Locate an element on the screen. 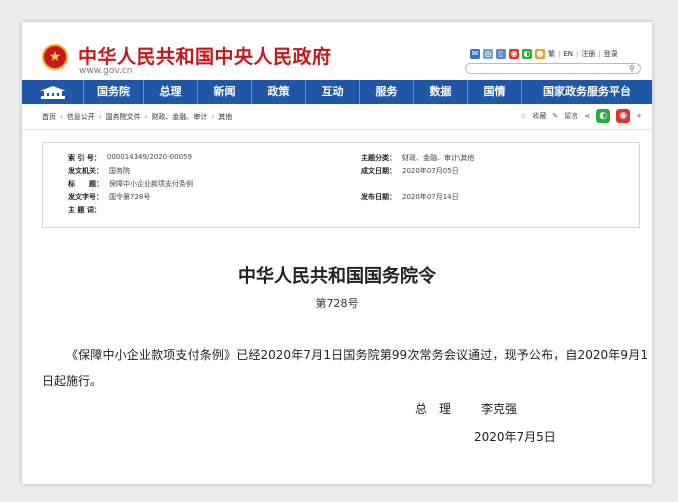 The image size is (678, 502). crumb-council-docs: 国务院文件 is located at coordinates (123, 117).